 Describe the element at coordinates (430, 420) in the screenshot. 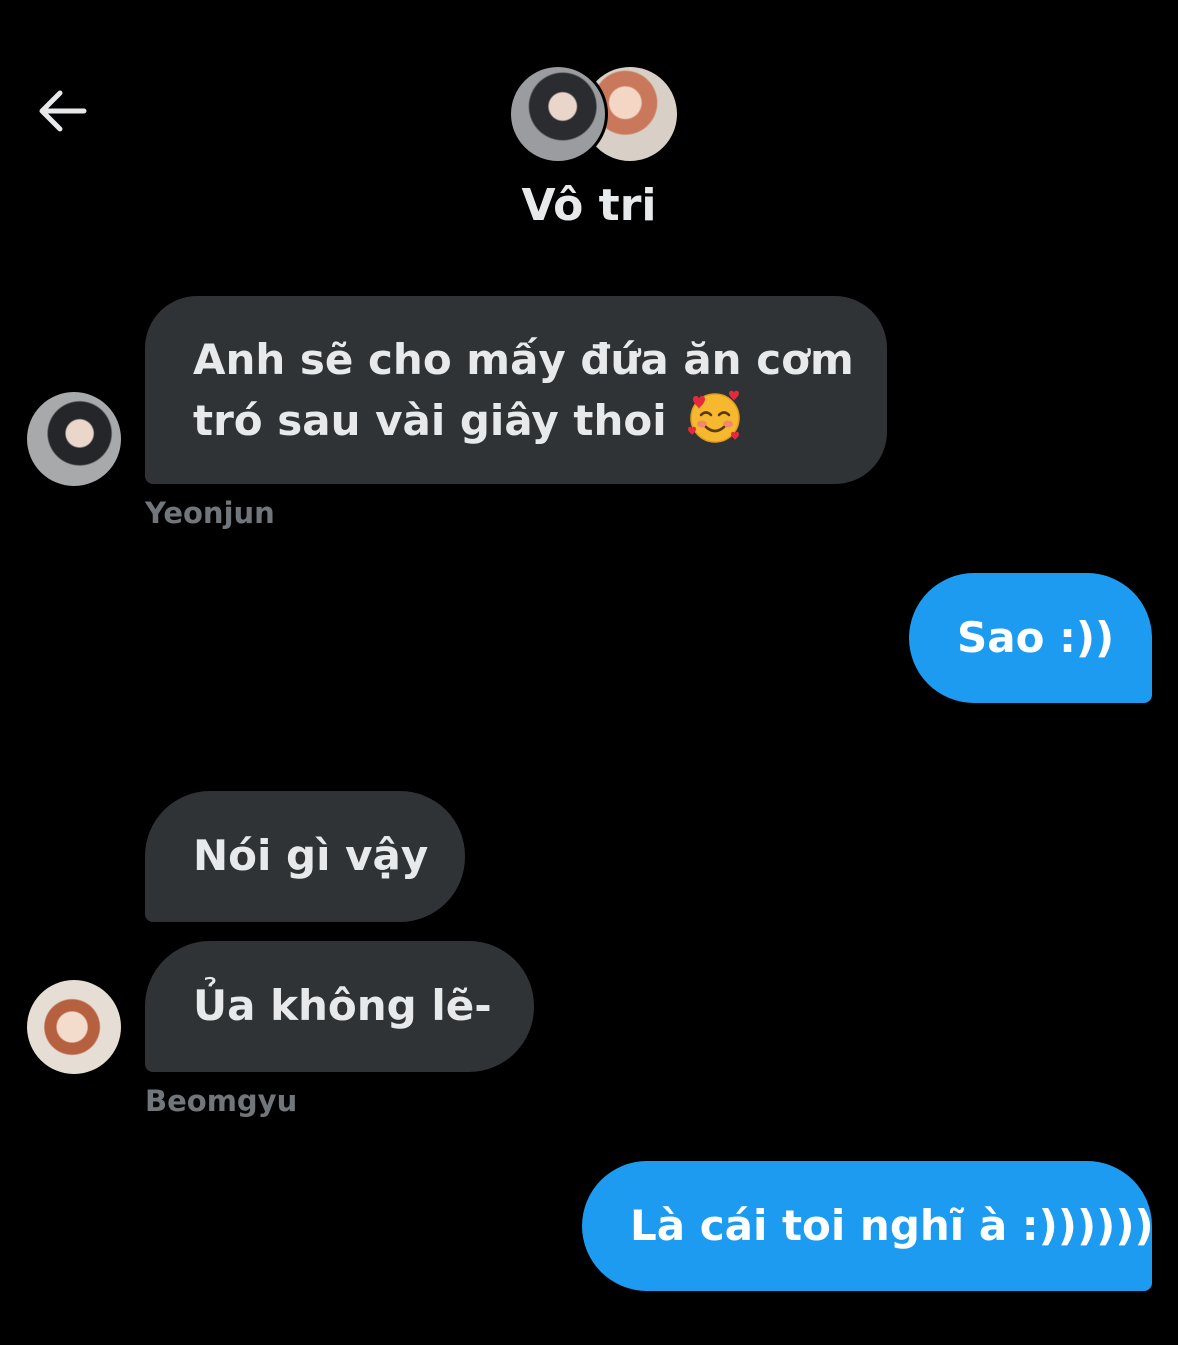

I see `message-text-line: tró sau vài giây thoi` at that location.